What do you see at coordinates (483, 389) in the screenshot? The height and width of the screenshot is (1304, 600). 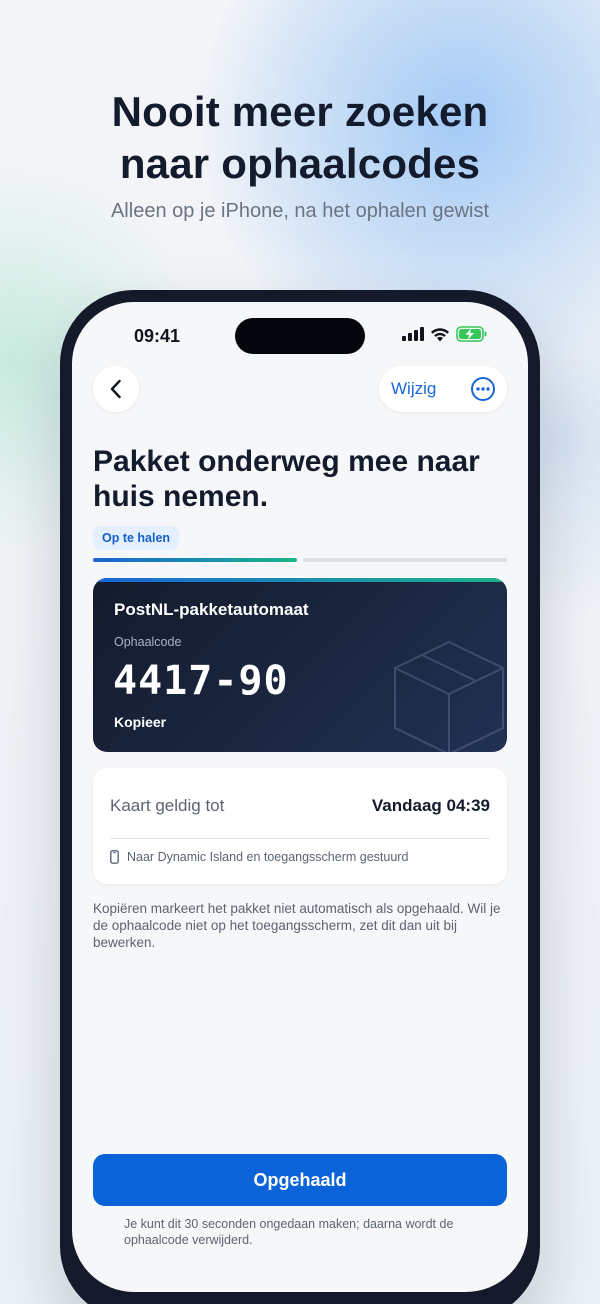 I see `more-options-icon` at bounding box center [483, 389].